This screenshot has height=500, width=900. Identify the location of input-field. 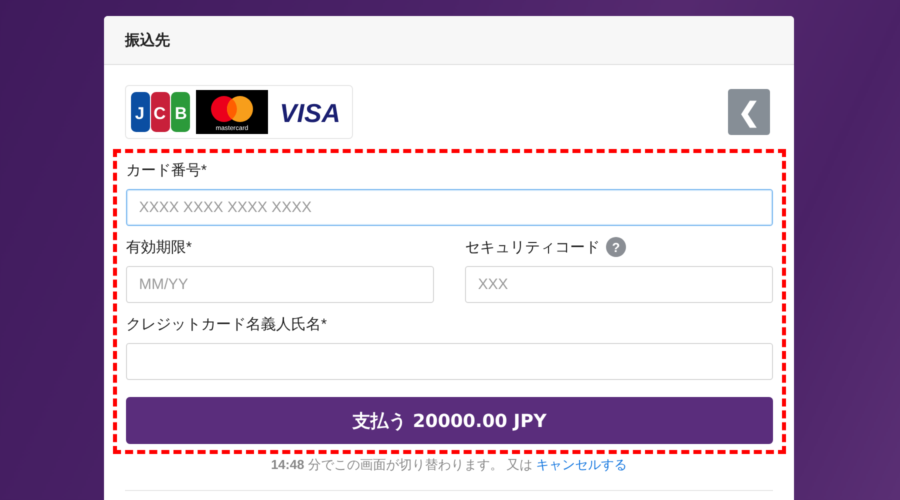
(449, 361).